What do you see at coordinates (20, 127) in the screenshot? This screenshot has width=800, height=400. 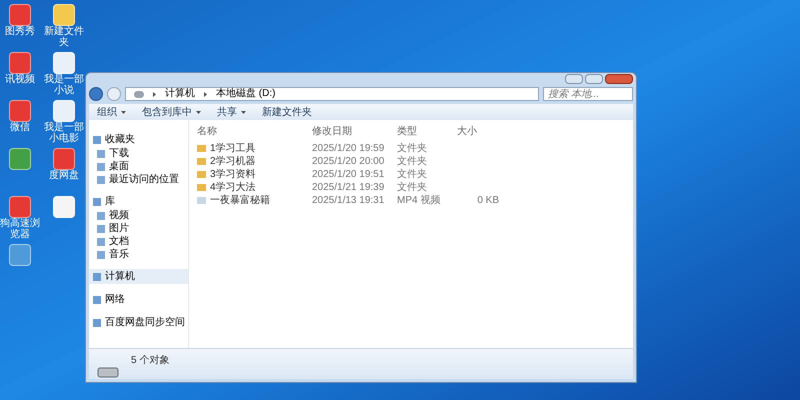 I see `desktop-icon-label: 微信` at bounding box center [20, 127].